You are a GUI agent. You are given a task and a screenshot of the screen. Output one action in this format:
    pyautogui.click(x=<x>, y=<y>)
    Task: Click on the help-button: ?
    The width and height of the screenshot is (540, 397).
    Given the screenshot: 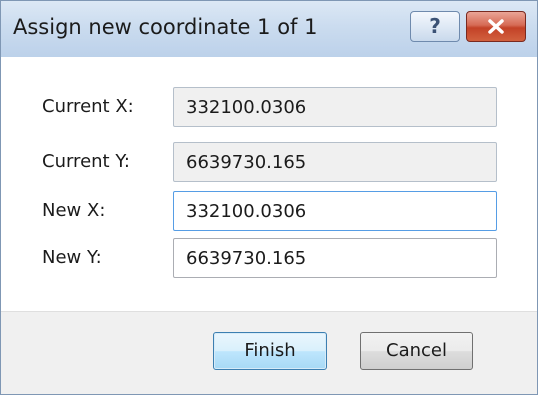 What is the action you would take?
    pyautogui.click(x=435, y=26)
    